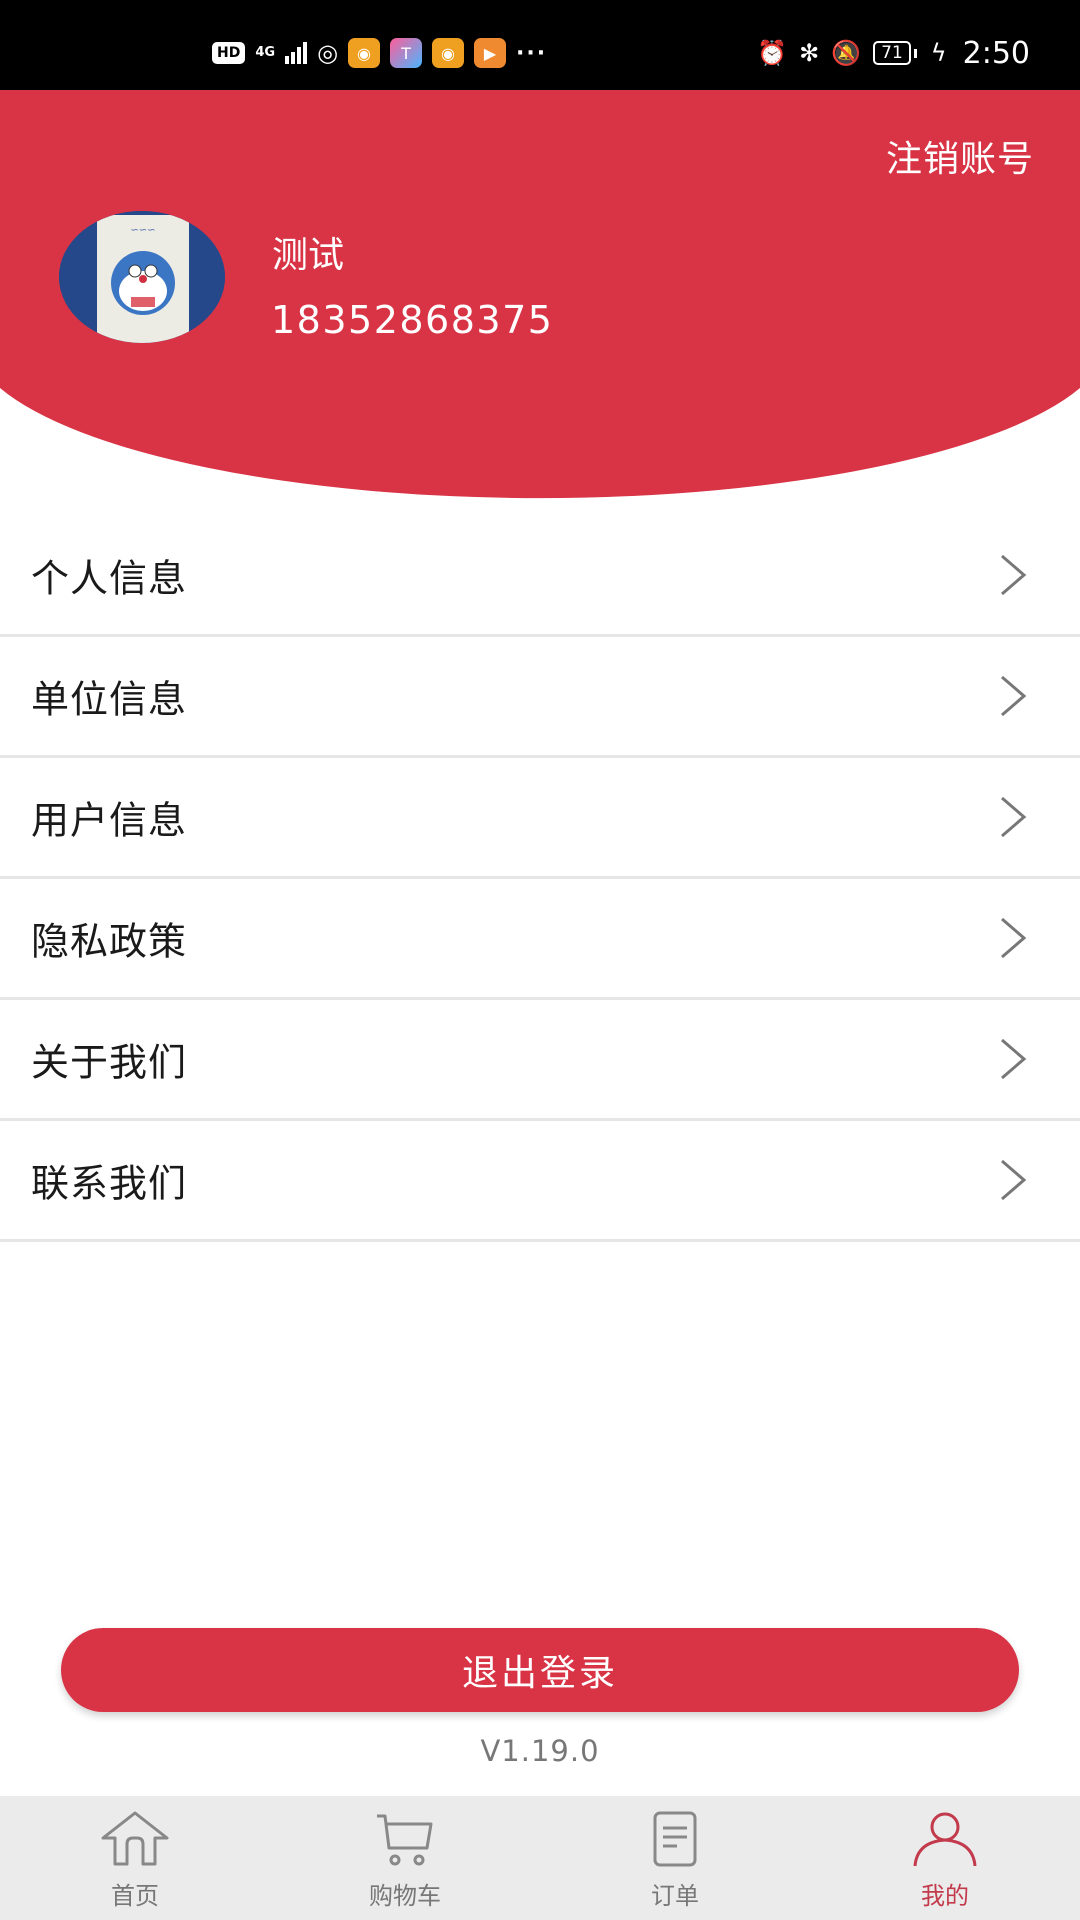  What do you see at coordinates (540, 818) in the screenshot?
I see `menu-item-user-info: 用户信息` at bounding box center [540, 818].